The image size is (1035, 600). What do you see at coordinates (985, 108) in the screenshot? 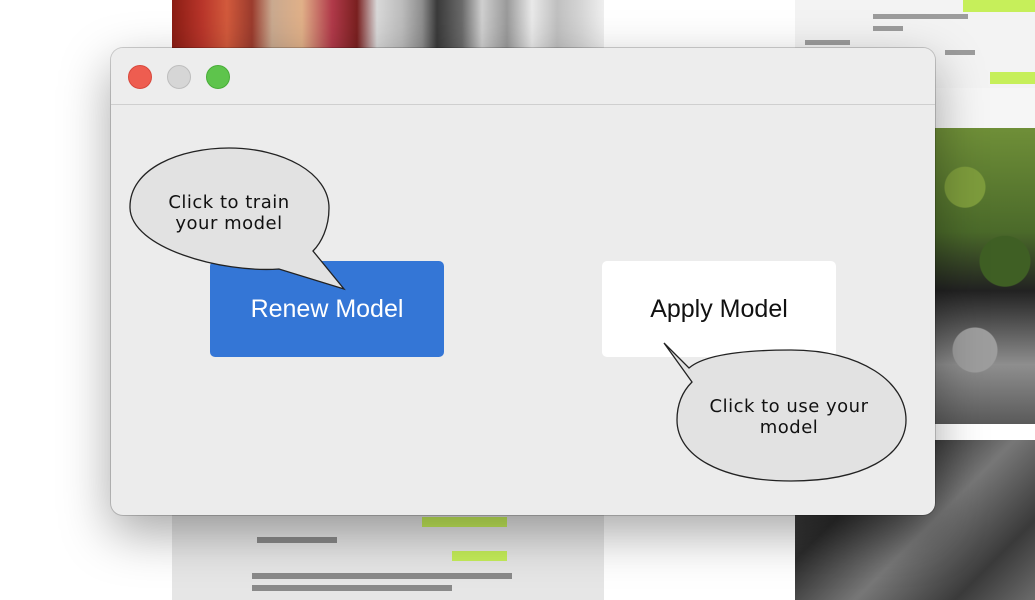
I see `background-photo-strip` at bounding box center [985, 108].